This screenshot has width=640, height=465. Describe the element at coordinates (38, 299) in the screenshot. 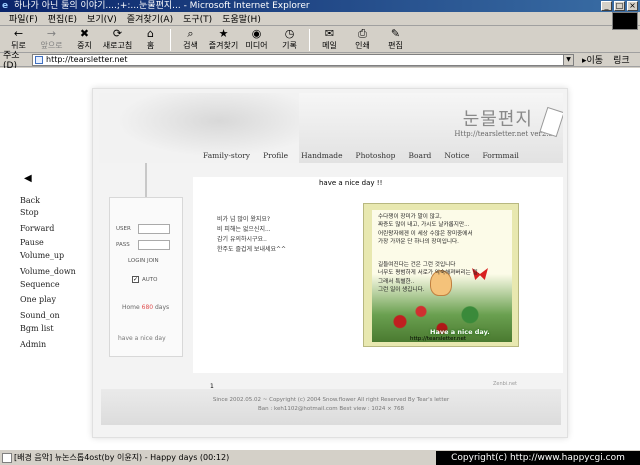

I see `sidenav-one-play: One play` at that location.